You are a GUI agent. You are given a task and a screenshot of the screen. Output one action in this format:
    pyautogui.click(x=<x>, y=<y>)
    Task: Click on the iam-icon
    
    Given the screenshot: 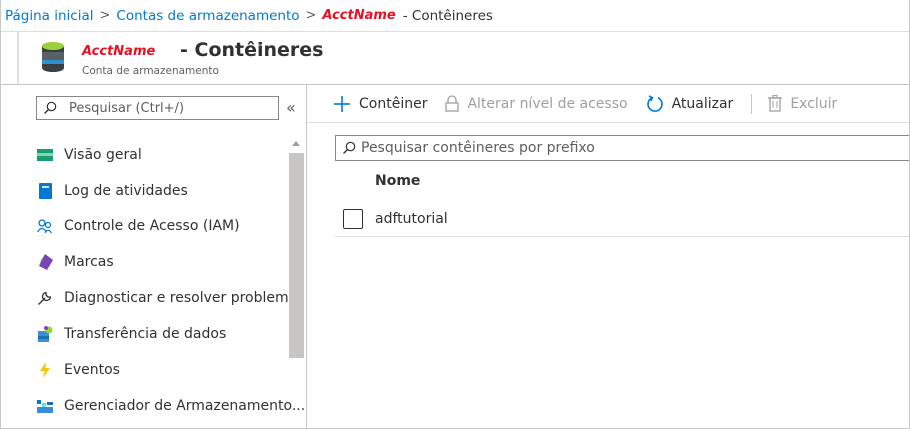 What is the action you would take?
    pyautogui.click(x=45, y=226)
    